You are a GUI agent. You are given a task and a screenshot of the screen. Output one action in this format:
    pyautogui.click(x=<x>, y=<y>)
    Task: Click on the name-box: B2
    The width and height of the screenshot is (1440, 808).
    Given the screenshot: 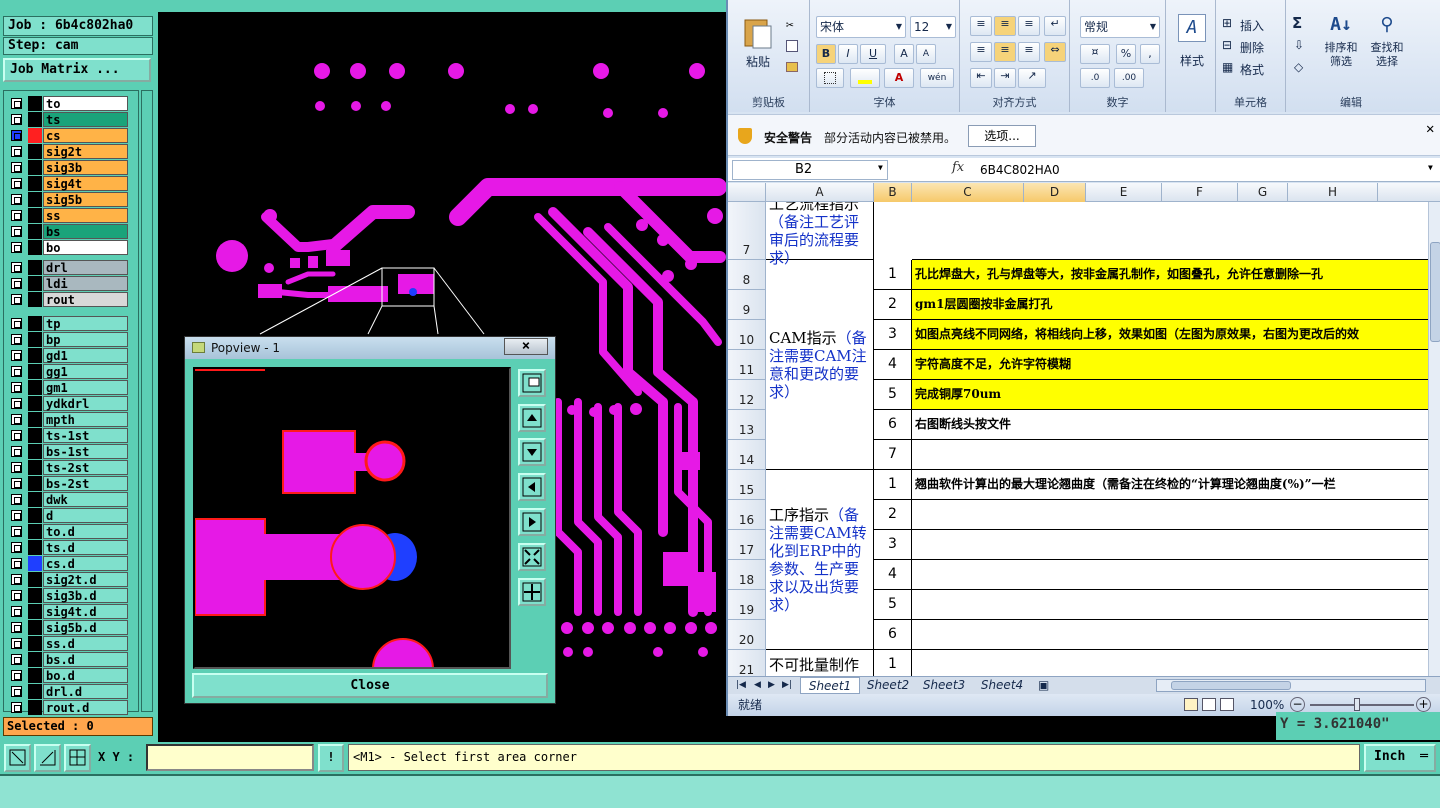 What is the action you would take?
    pyautogui.click(x=810, y=170)
    